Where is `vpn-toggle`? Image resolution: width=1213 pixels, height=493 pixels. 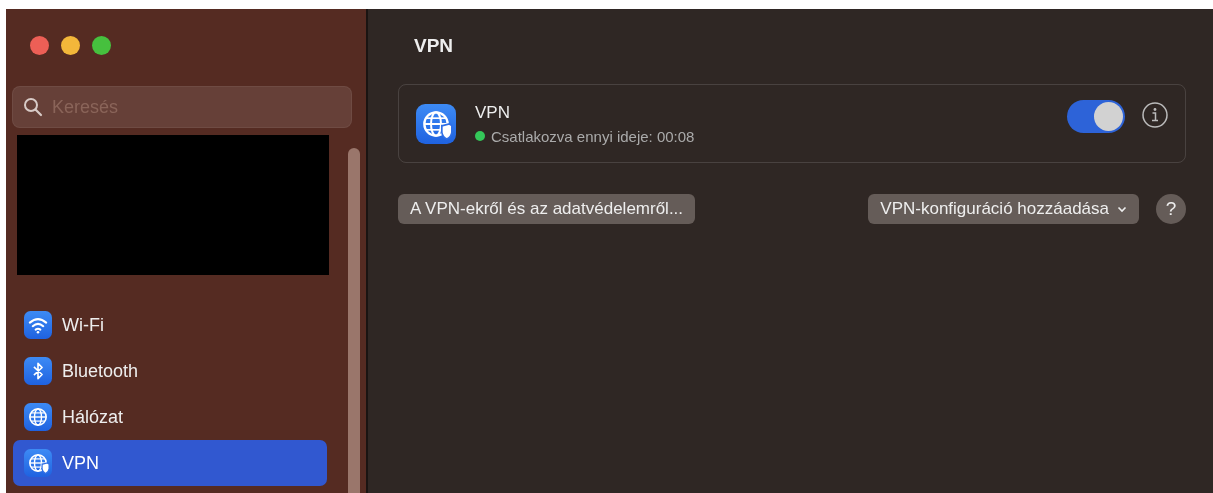 vpn-toggle is located at coordinates (1096, 116).